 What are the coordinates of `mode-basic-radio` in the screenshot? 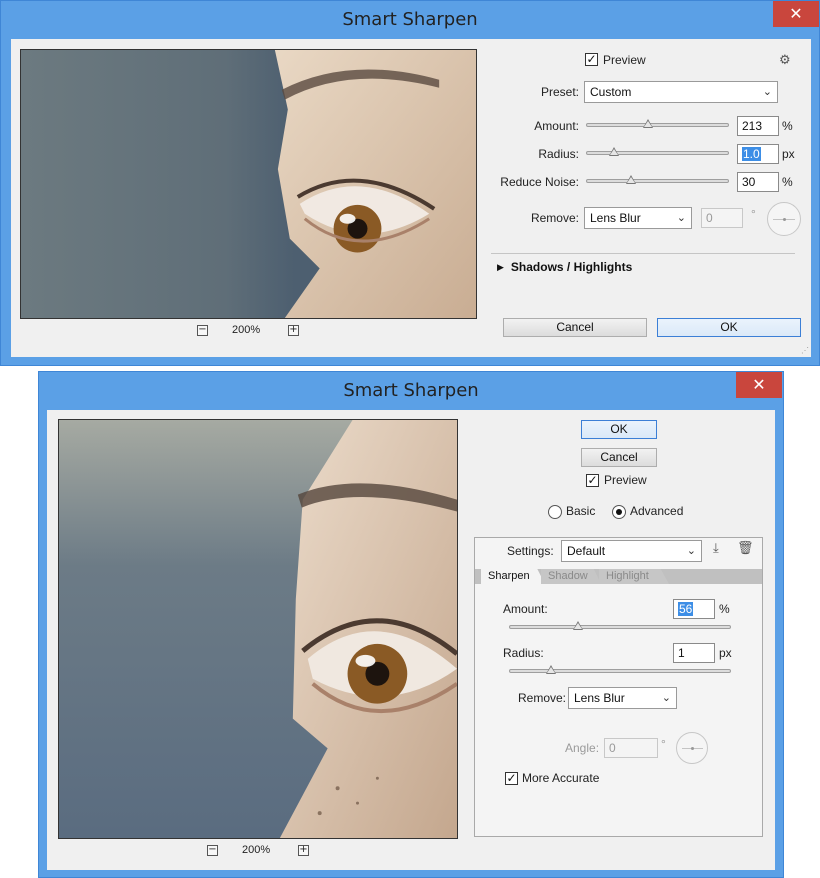 It's located at (555, 512).